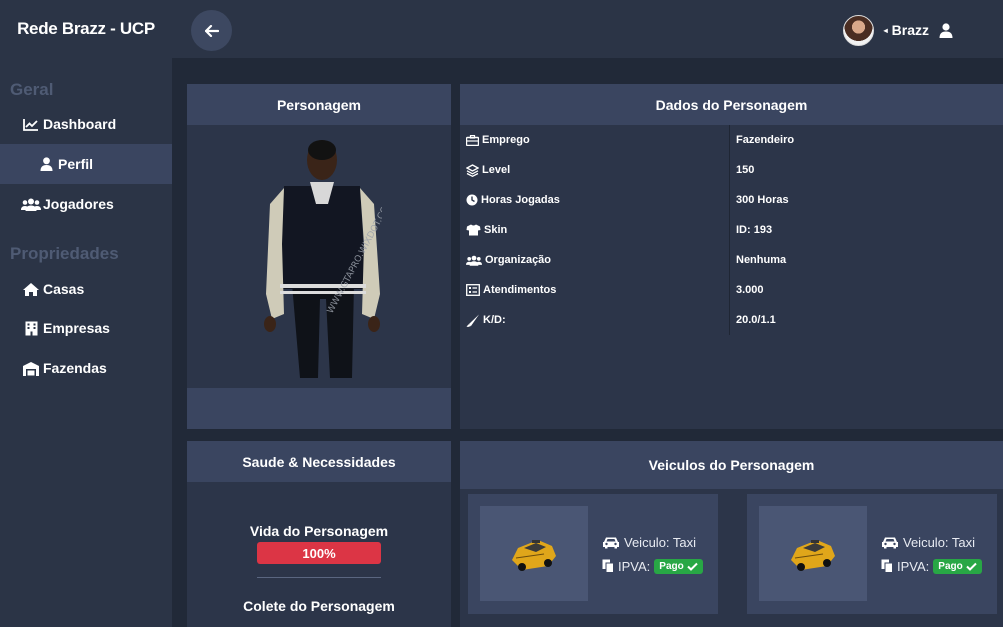 This screenshot has height=627, width=1003. What do you see at coordinates (595, 290) in the screenshot?
I see `dados-label-cell: Atendimentos` at bounding box center [595, 290].